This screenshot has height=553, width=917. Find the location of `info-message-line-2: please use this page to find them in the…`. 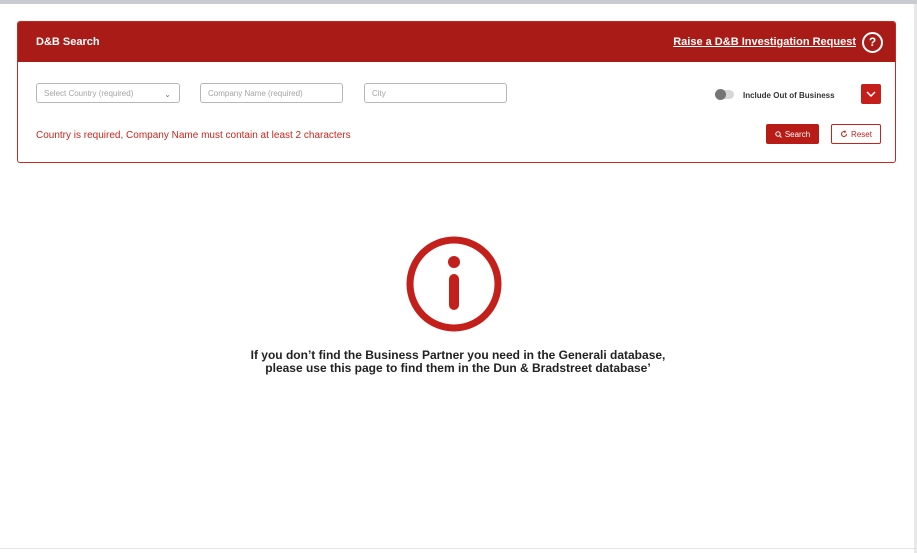

info-message-line-2: please use this page to find them in the… is located at coordinates (458, 368).